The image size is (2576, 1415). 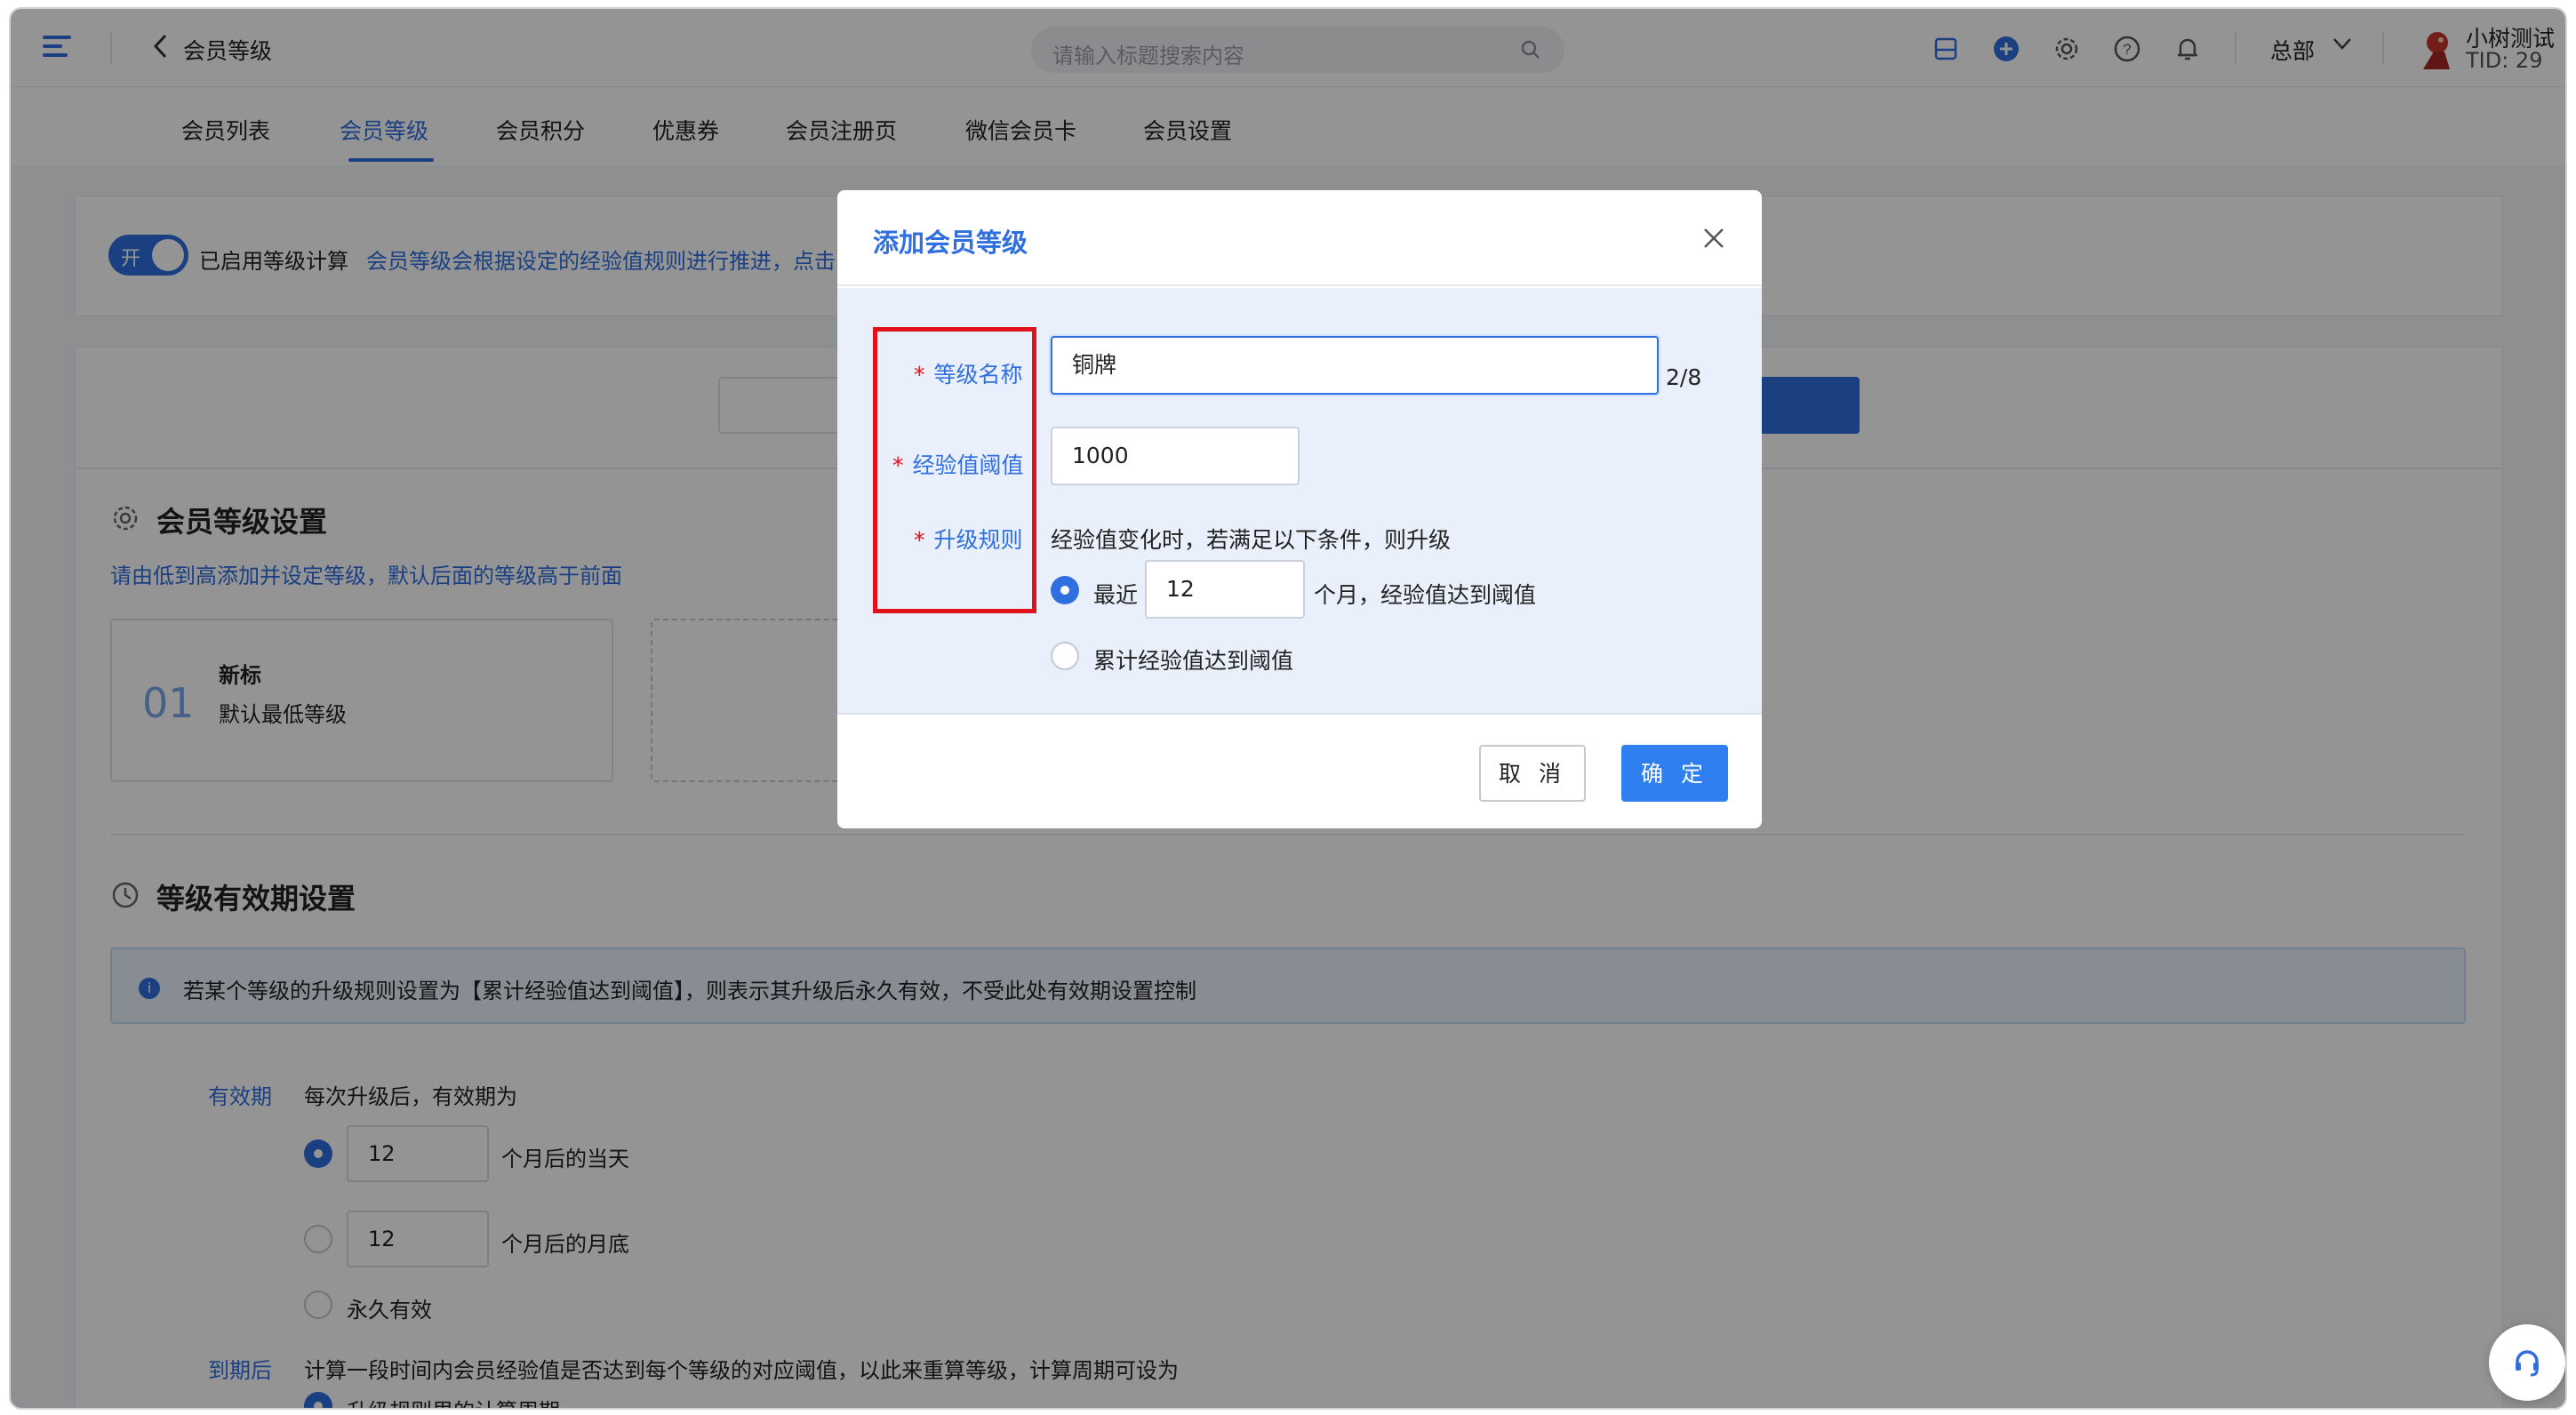 I want to click on modal-title: 添加会员等级, so click(x=950, y=243).